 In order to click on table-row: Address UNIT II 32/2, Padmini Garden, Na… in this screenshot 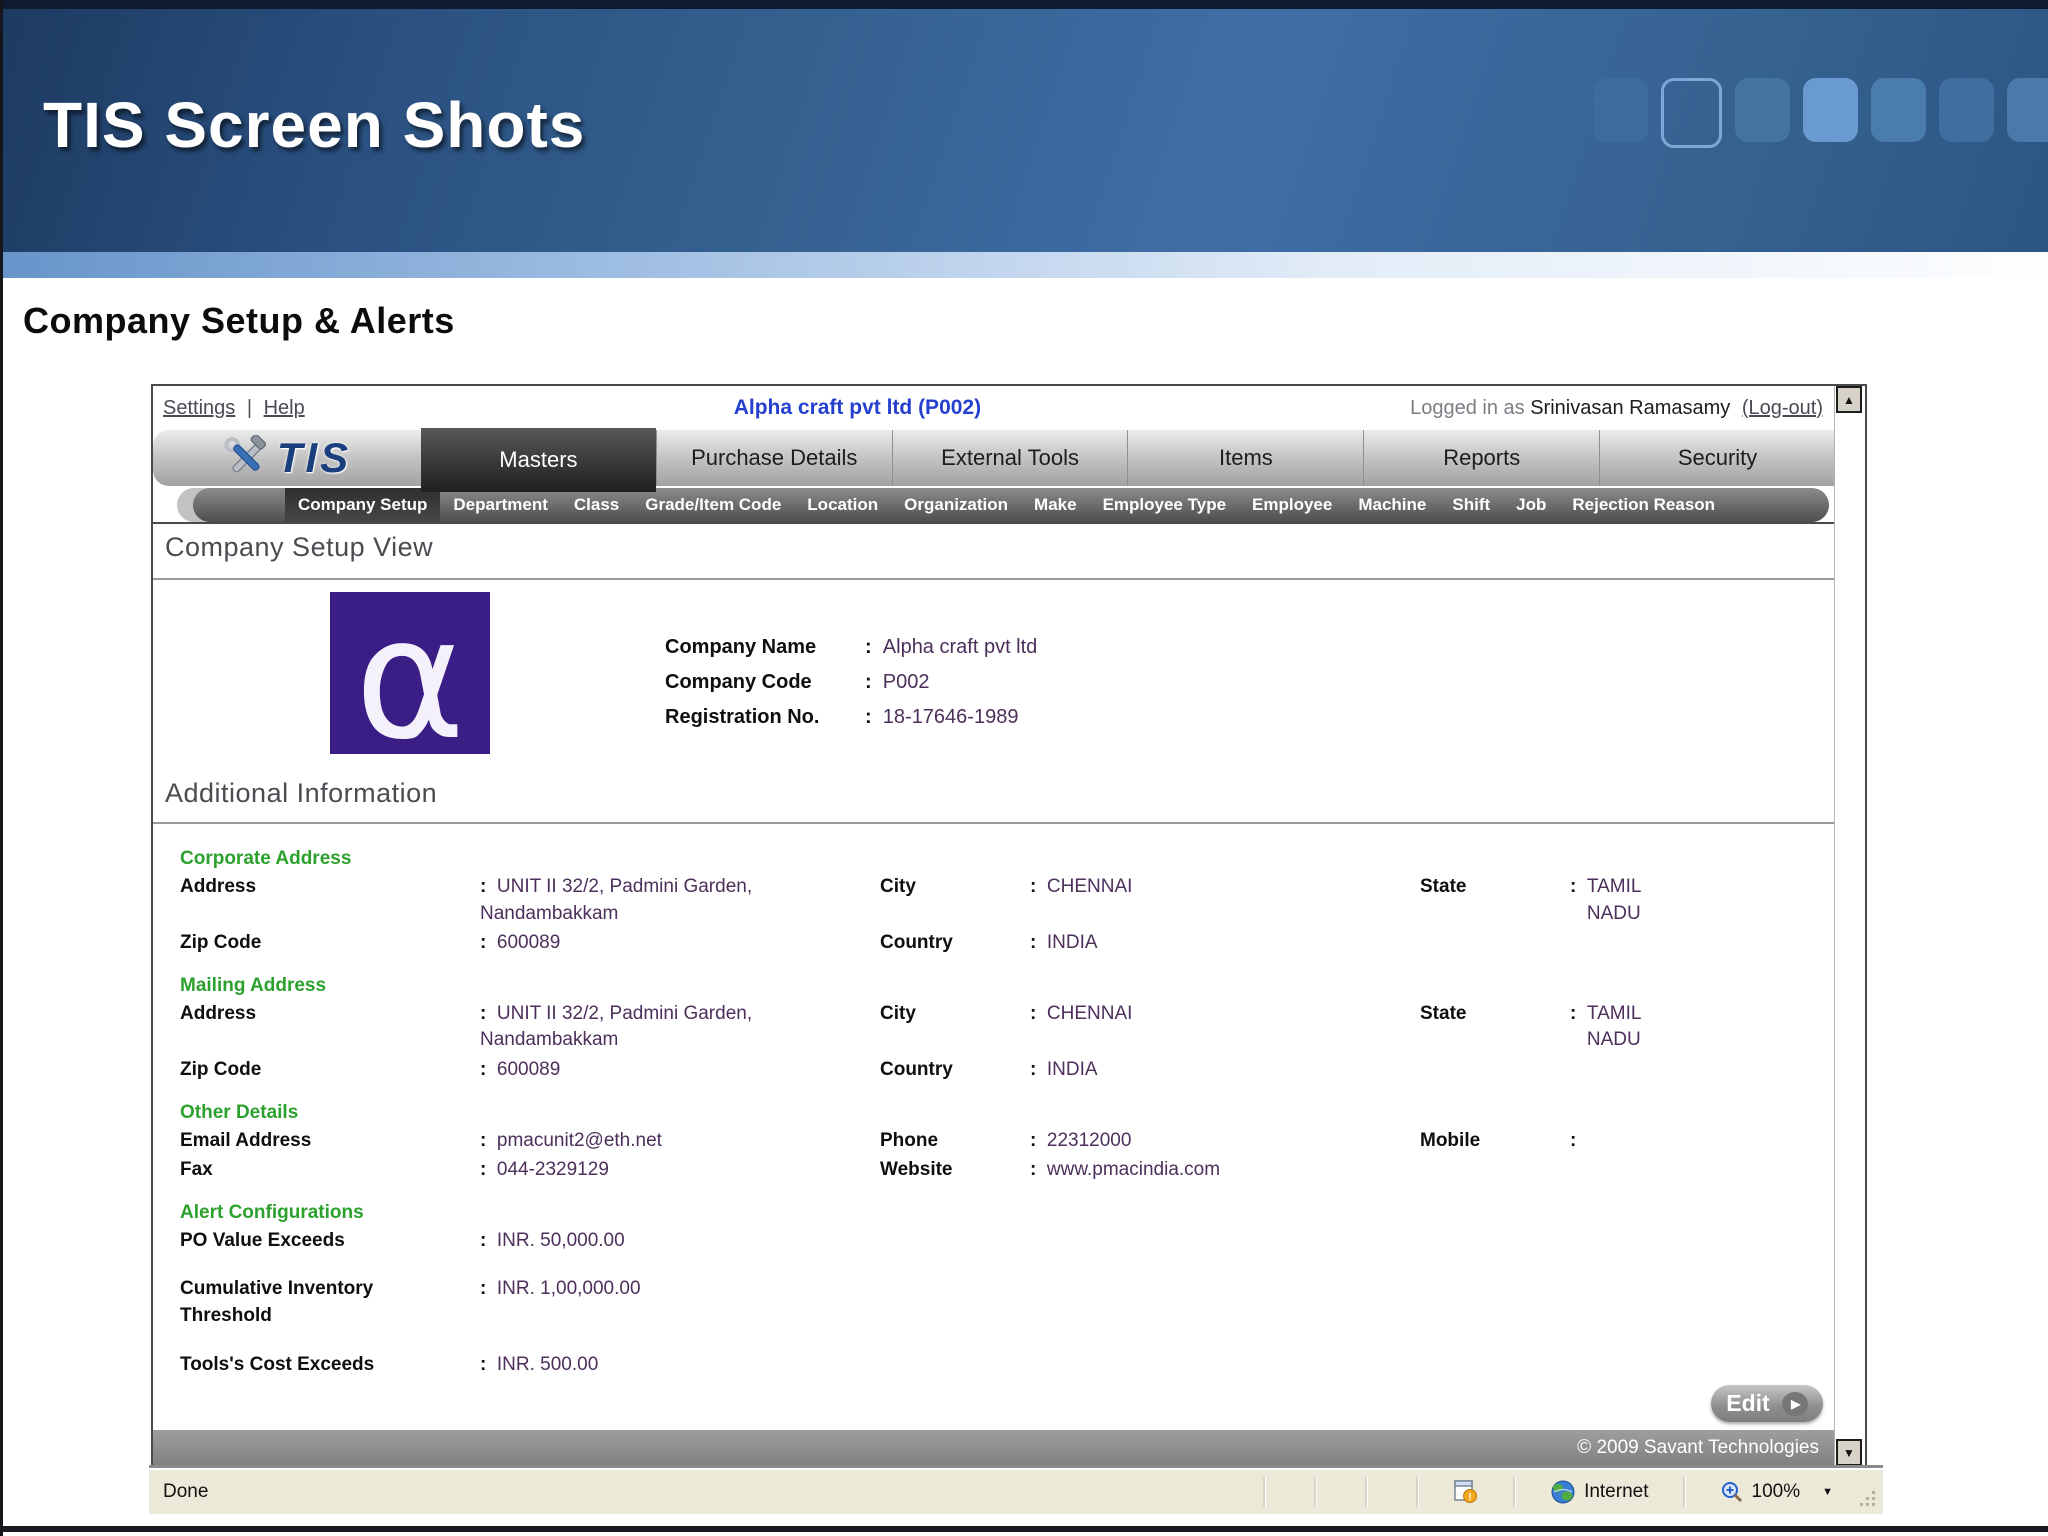, I will do `click(1002, 1027)`.